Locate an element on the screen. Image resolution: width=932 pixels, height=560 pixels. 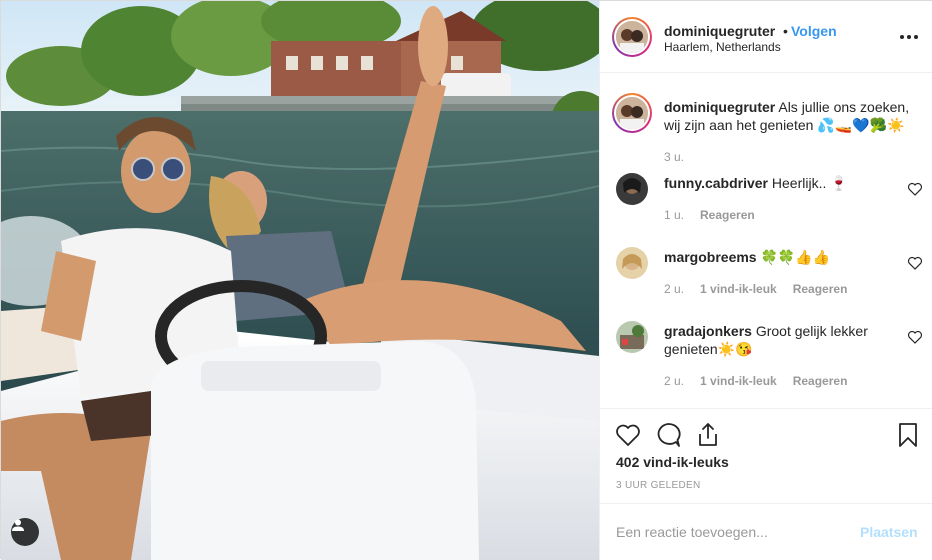
comment-body: Heerlijk.. 🍷 is located at coordinates (808, 183).